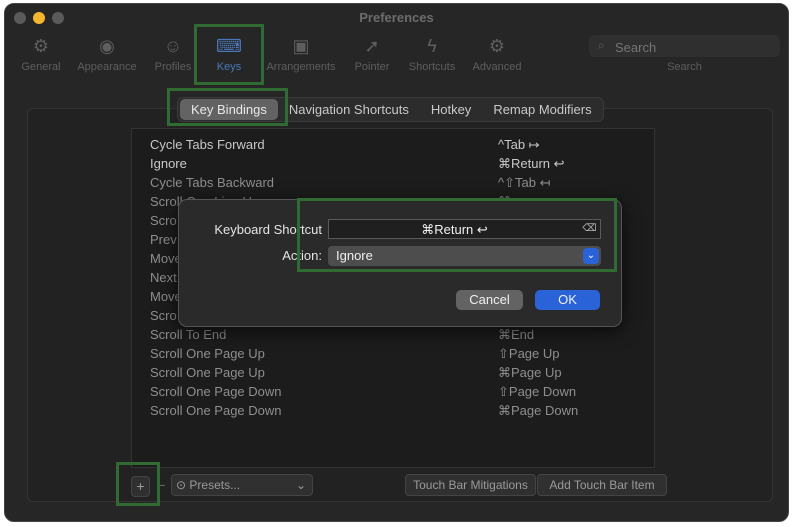 Image resolution: width=793 pixels, height=527 pixels. What do you see at coordinates (497, 67) in the screenshot?
I see `toolbar-label: Advanced` at bounding box center [497, 67].